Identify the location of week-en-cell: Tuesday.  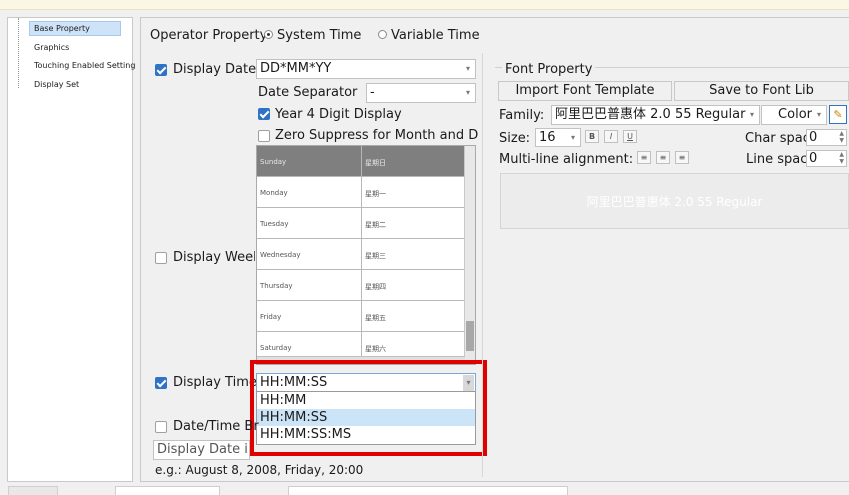
(274, 224).